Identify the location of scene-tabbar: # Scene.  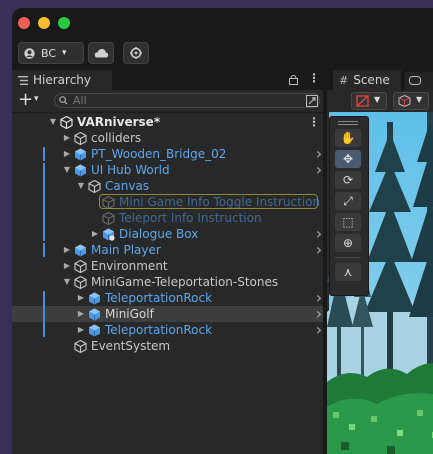
(380, 80).